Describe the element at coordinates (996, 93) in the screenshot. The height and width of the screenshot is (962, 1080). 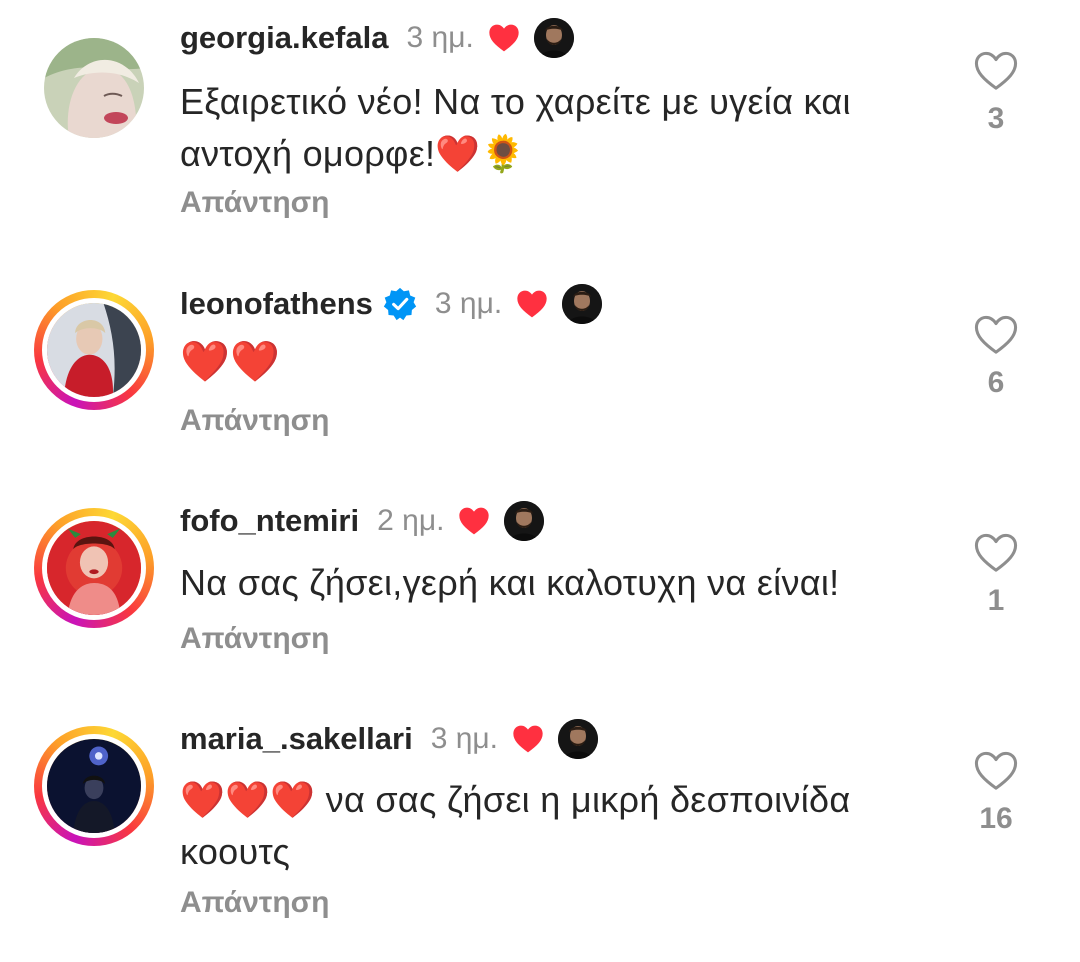
I see `like-column: 3` at that location.